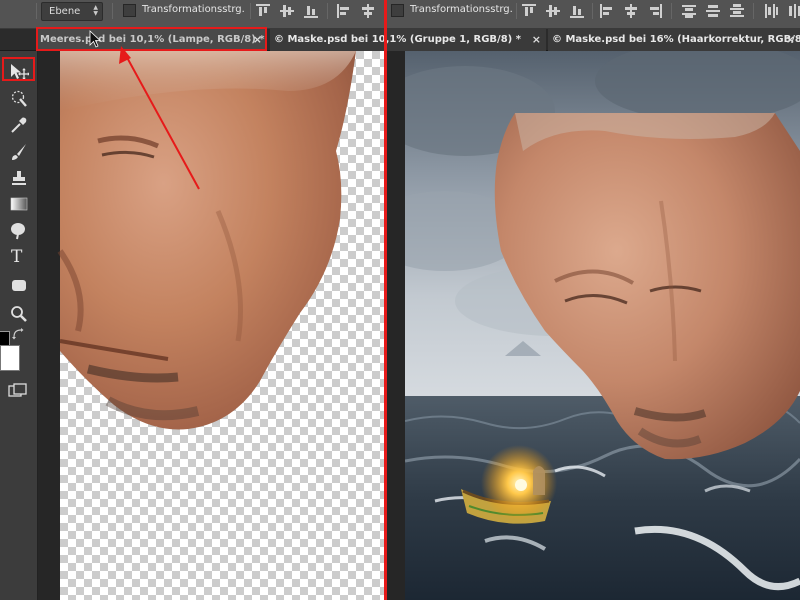  I want to click on brush-tool, so click(19, 152).